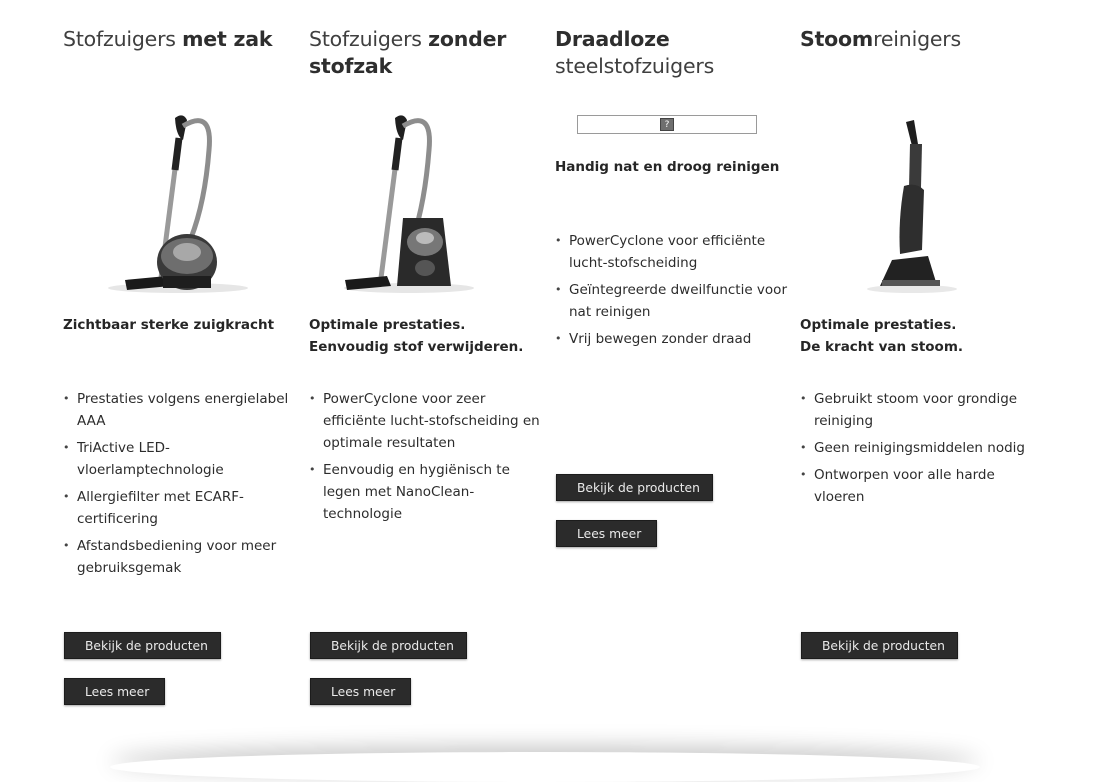 The image size is (1094, 782). Describe the element at coordinates (168, 39) in the screenshot. I see `category-title: Stofzuigers met zak` at that location.